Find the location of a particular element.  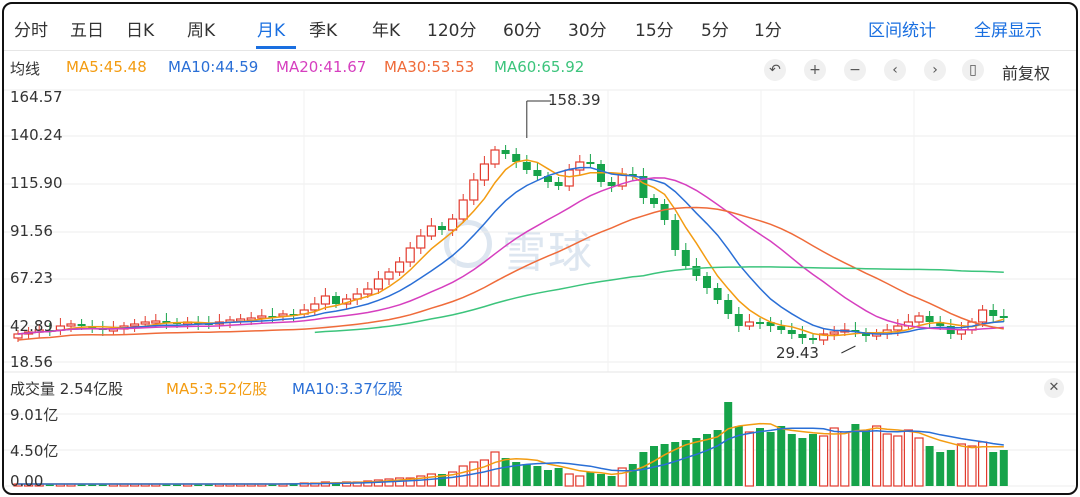

price-label: 42.89 is located at coordinates (31, 326).